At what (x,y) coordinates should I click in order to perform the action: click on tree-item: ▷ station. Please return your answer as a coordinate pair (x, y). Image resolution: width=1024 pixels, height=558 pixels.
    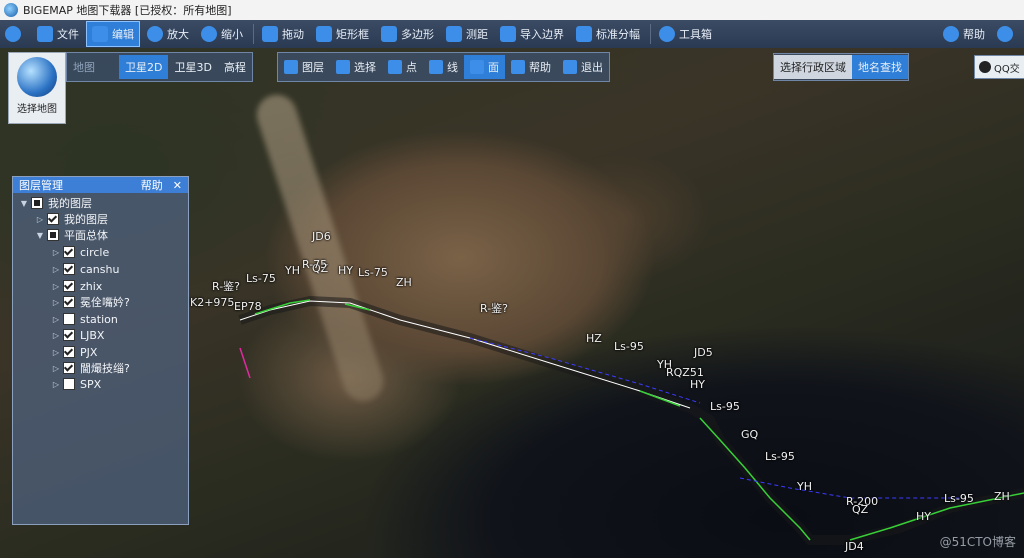
    Looking at the image, I should click on (84, 319).